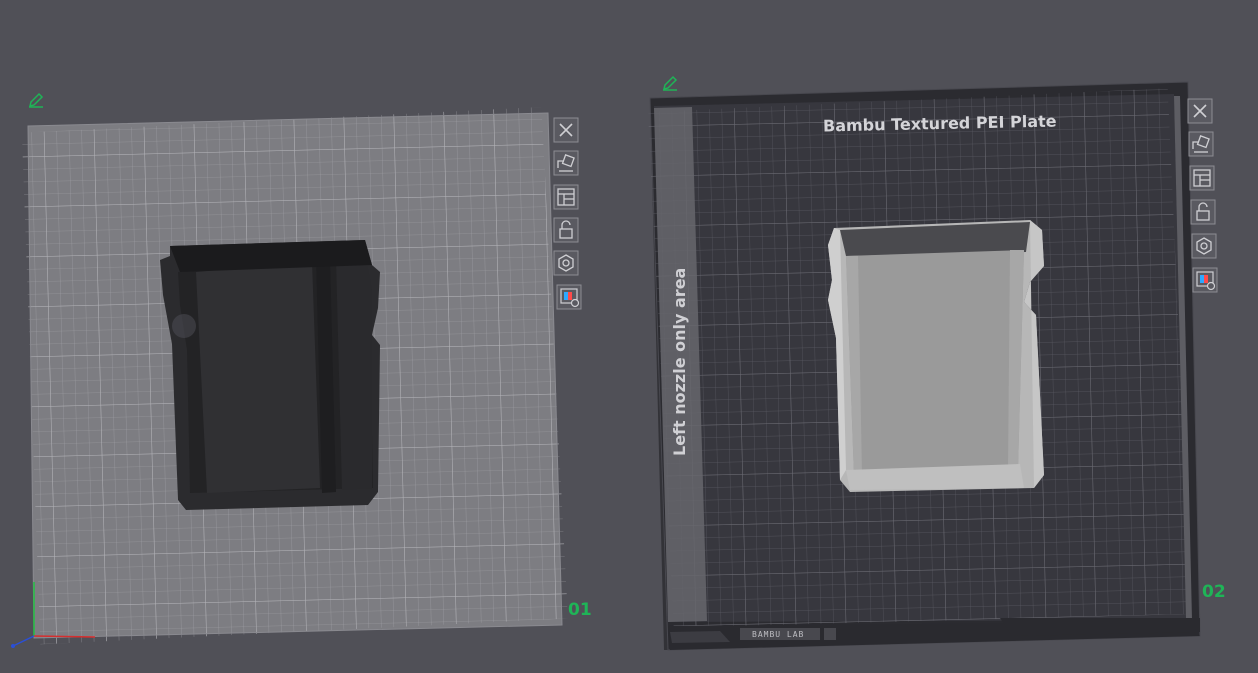 This screenshot has width=1258, height=673. Describe the element at coordinates (936, 356) in the screenshot. I see `model-tray-light` at that location.